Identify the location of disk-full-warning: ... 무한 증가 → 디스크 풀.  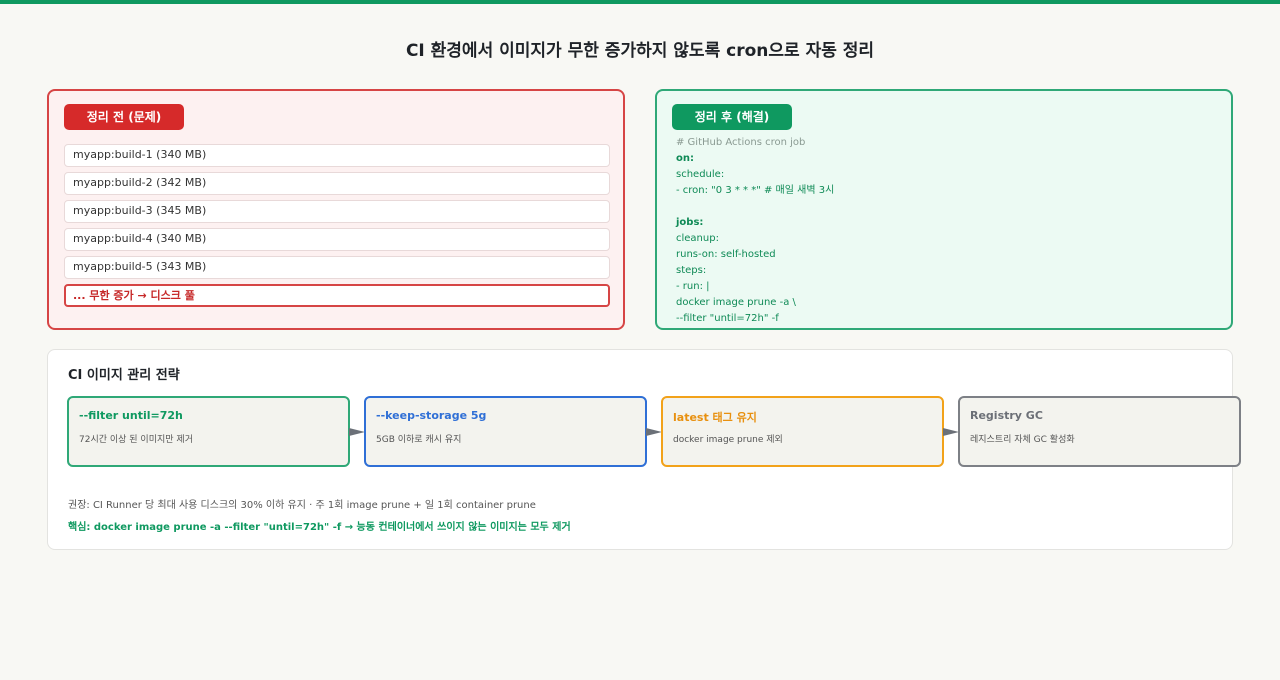
(337, 295).